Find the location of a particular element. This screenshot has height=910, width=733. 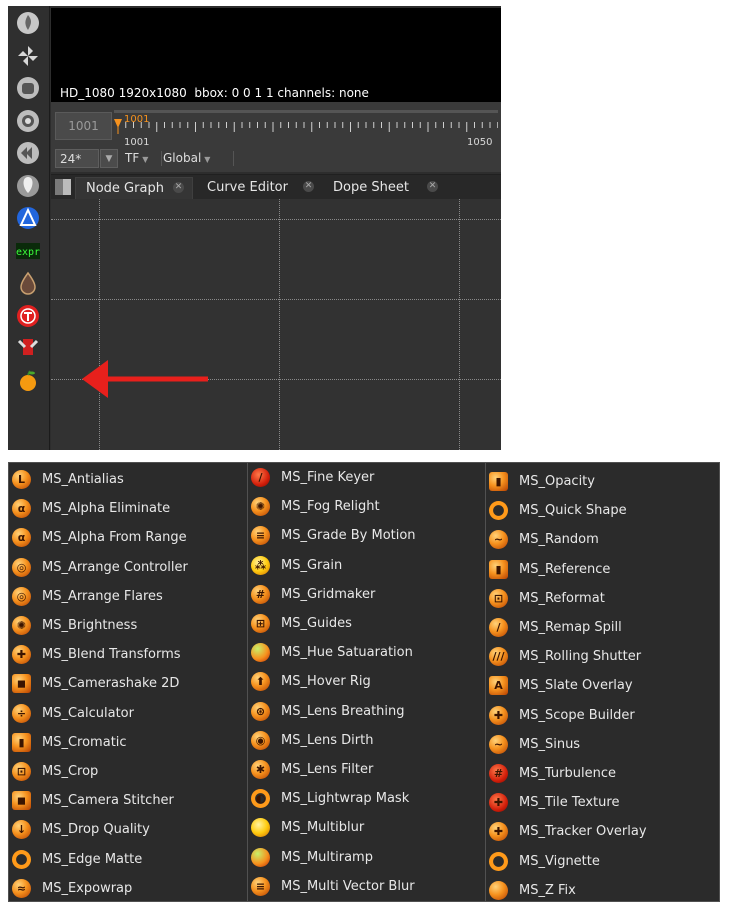

node-icon: ⊡ is located at coordinates (498, 598).